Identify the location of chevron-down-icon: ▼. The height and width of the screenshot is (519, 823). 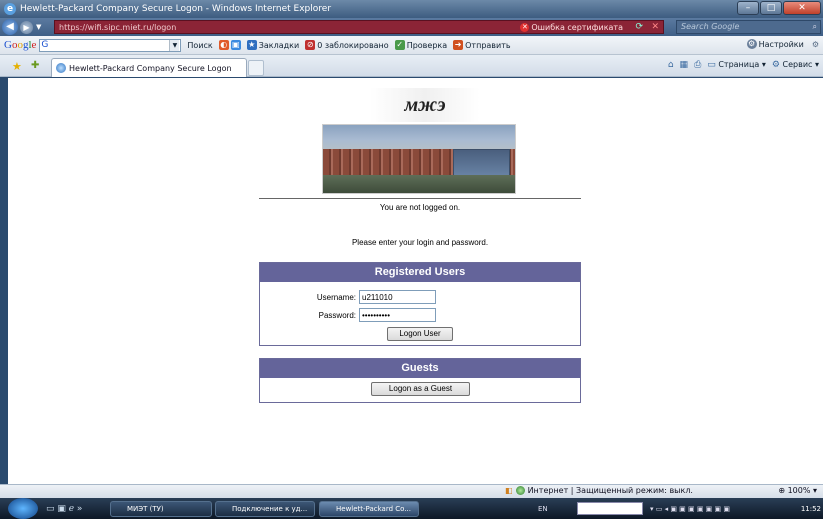
(174, 45).